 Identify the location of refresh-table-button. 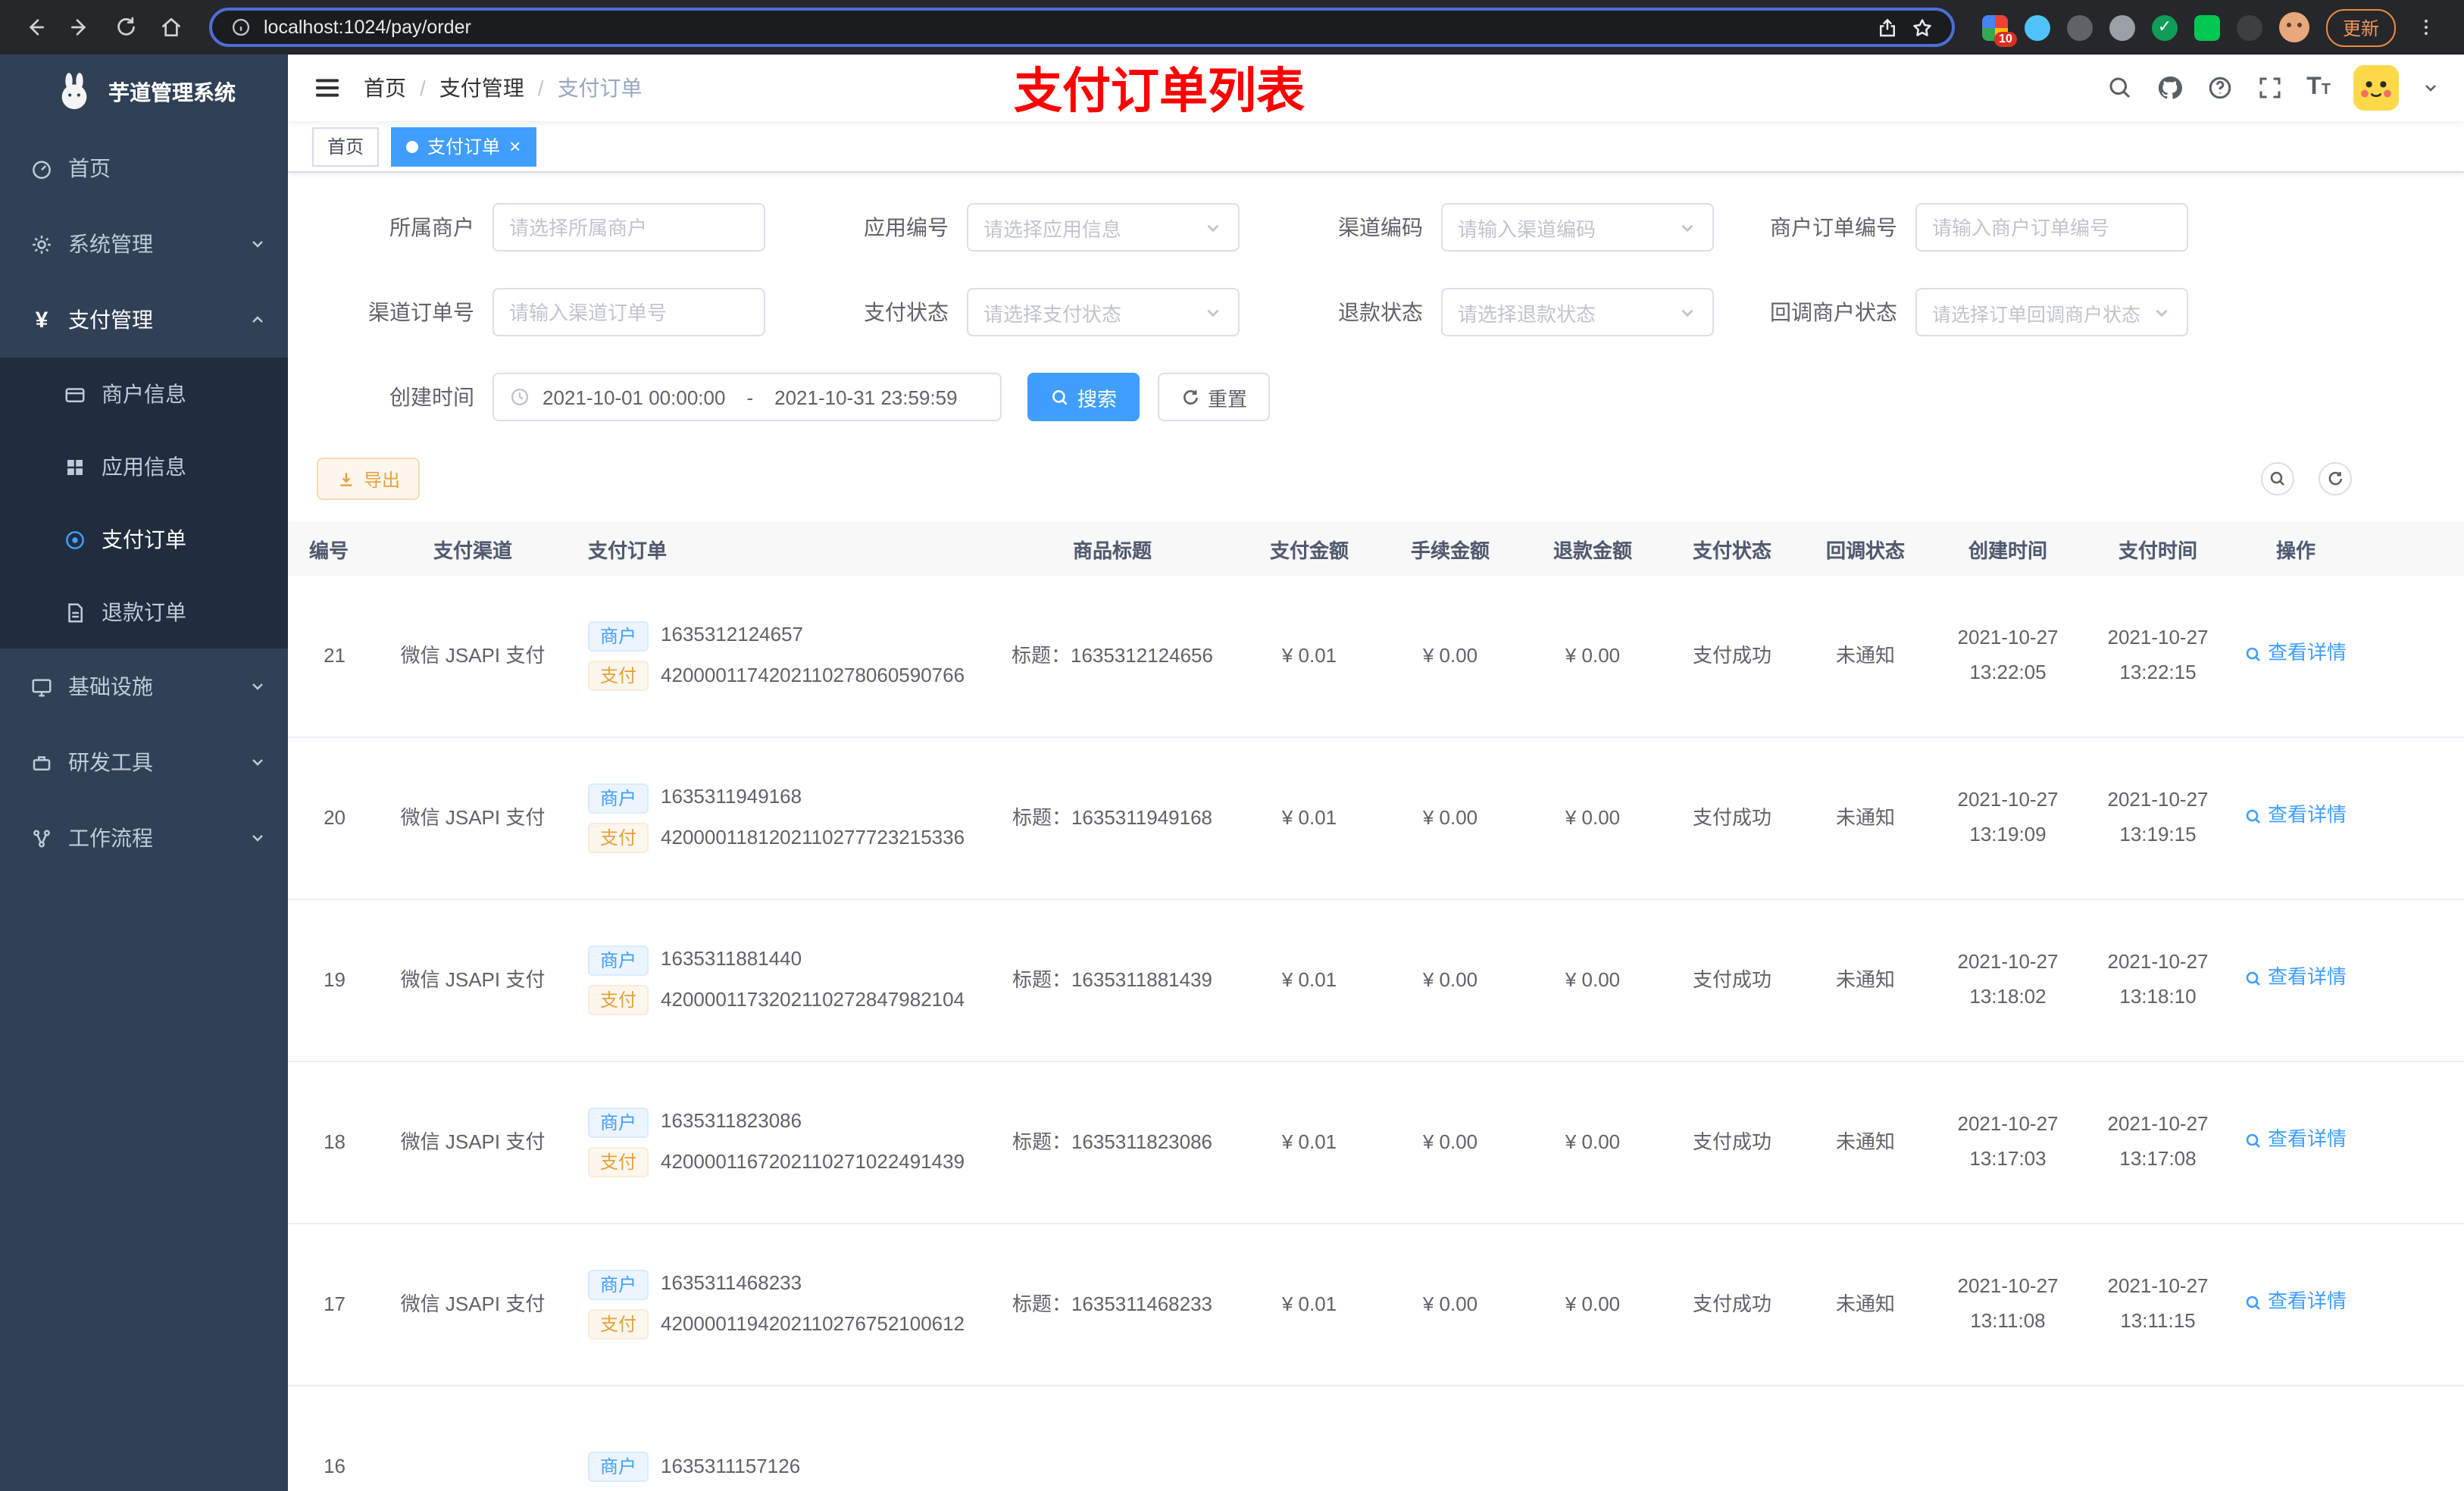
(2335, 478).